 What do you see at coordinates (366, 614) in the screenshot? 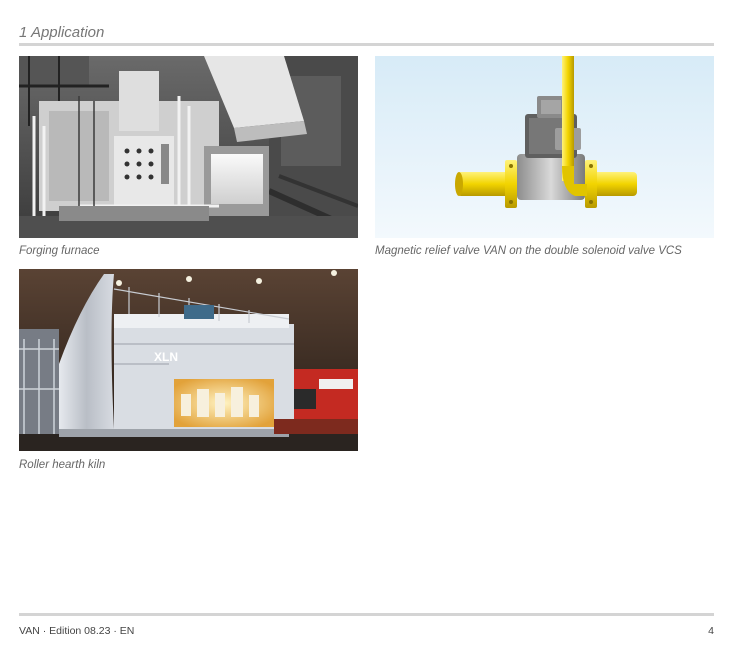
I see `footer-rule` at bounding box center [366, 614].